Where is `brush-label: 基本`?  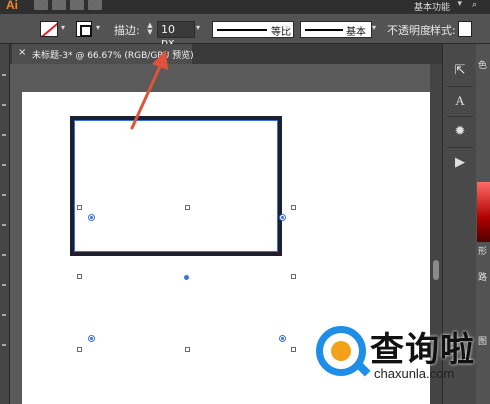 brush-label: 基本 is located at coordinates (356, 32).